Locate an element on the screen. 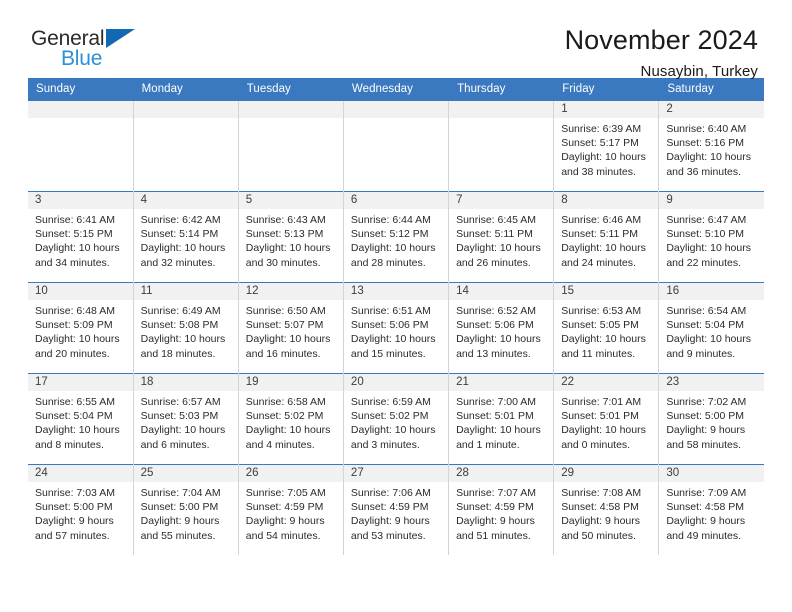 This screenshot has height=612, width=792. calendar-cell-empty is located at coordinates (501, 146).